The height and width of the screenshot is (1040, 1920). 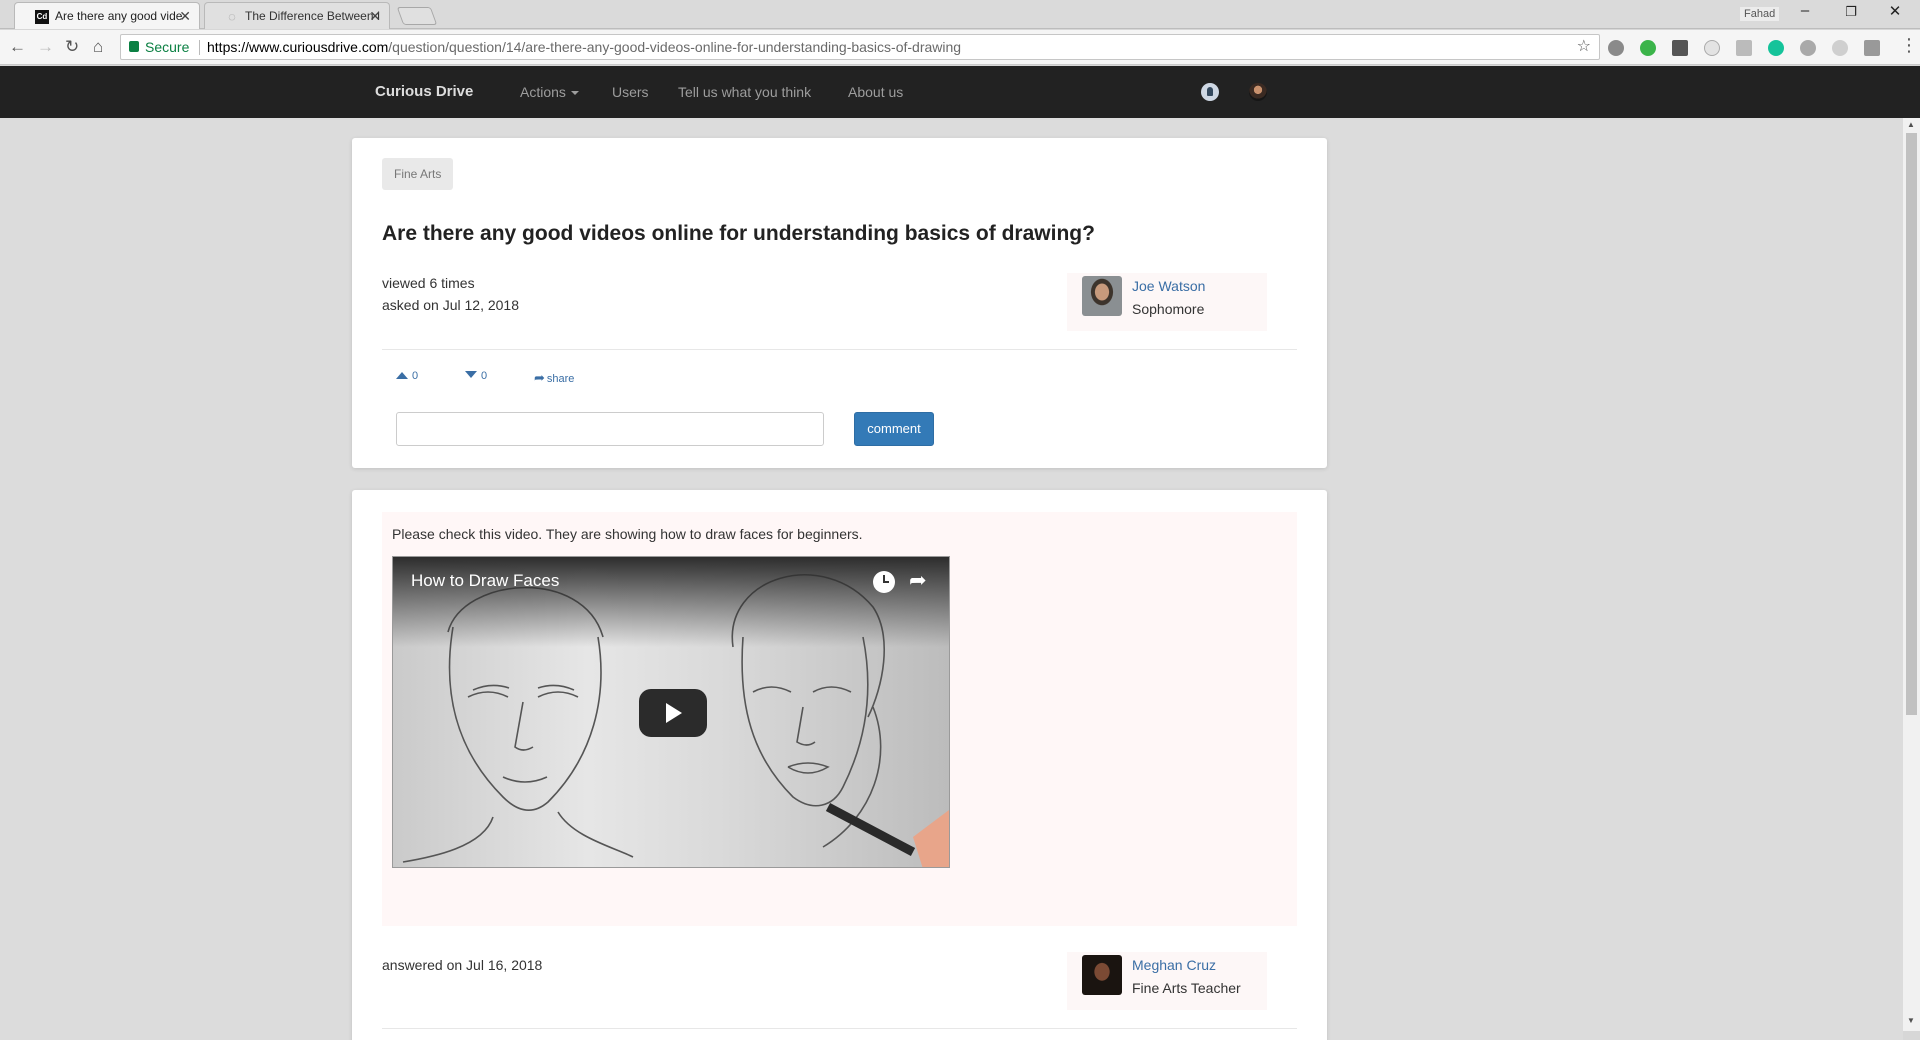 What do you see at coordinates (485, 581) in the screenshot?
I see `video-title: How to Draw Faces` at bounding box center [485, 581].